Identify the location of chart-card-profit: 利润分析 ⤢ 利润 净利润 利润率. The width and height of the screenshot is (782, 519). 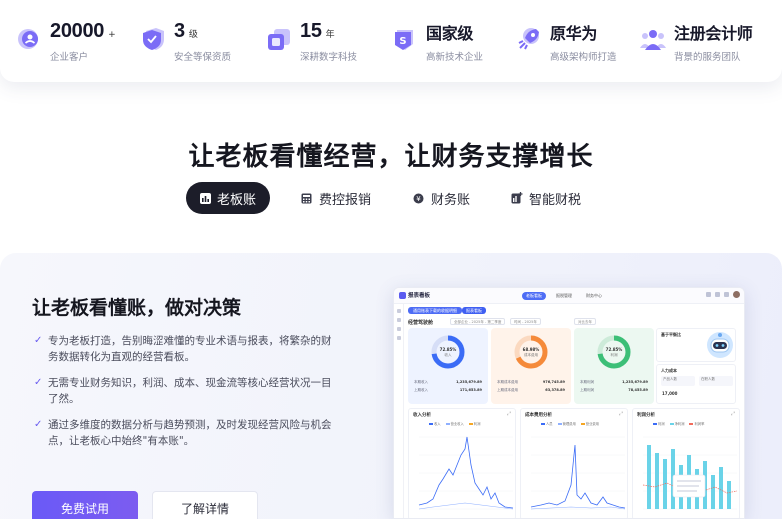
(686, 463).